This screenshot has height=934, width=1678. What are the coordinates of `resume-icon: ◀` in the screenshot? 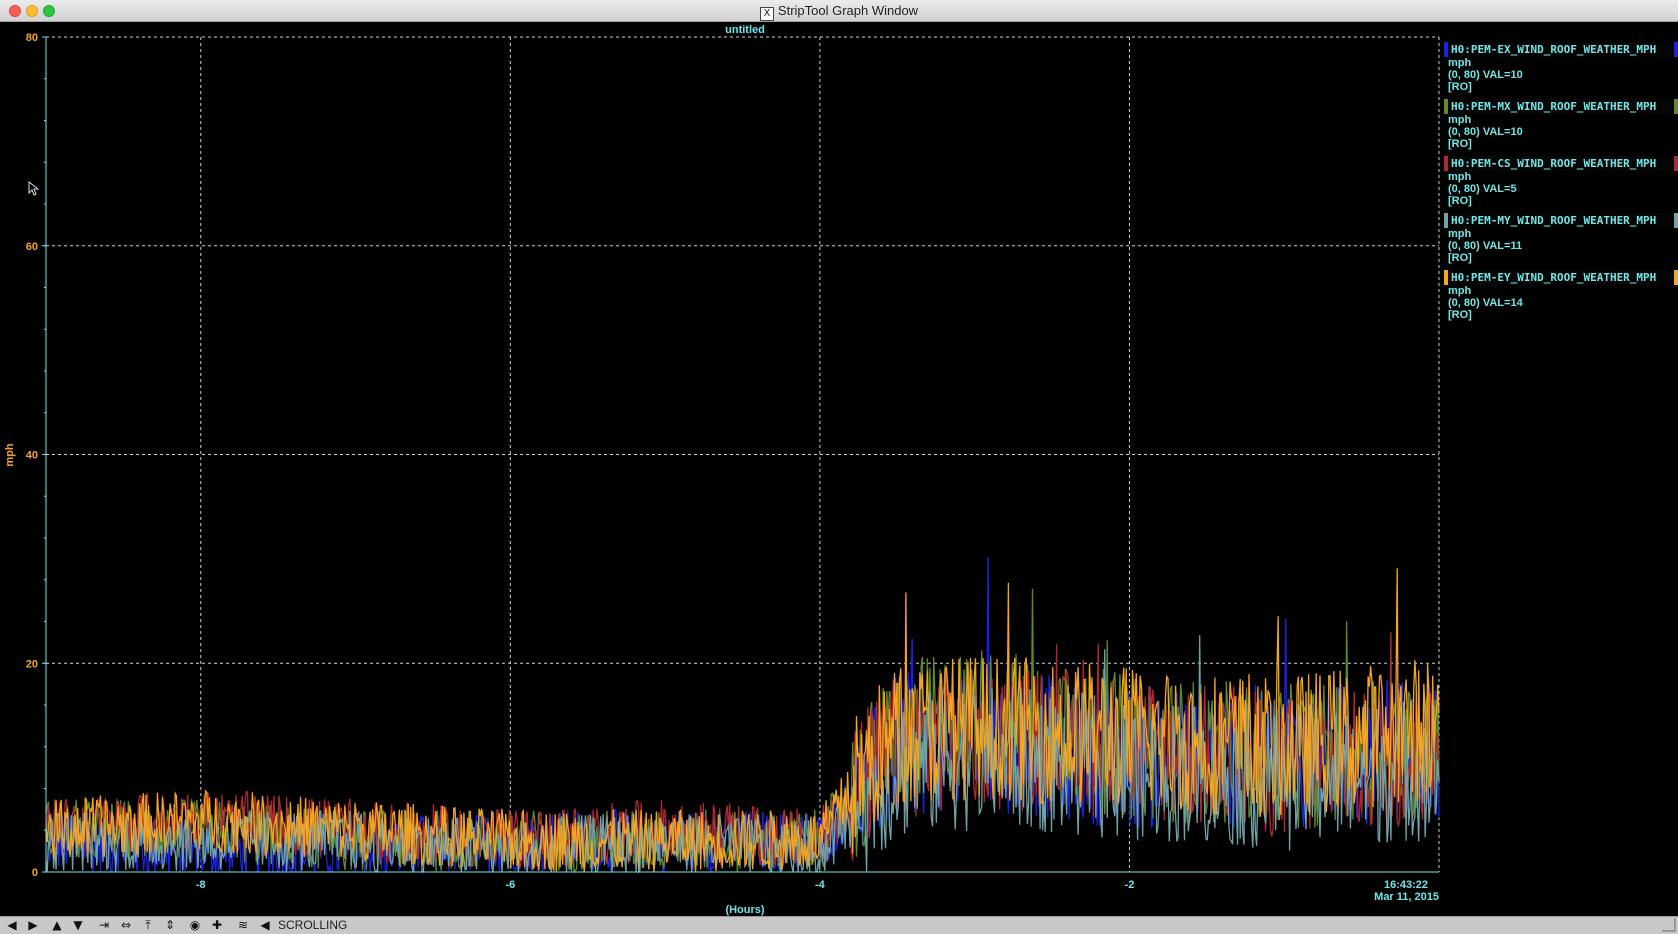 It's located at (265, 925).